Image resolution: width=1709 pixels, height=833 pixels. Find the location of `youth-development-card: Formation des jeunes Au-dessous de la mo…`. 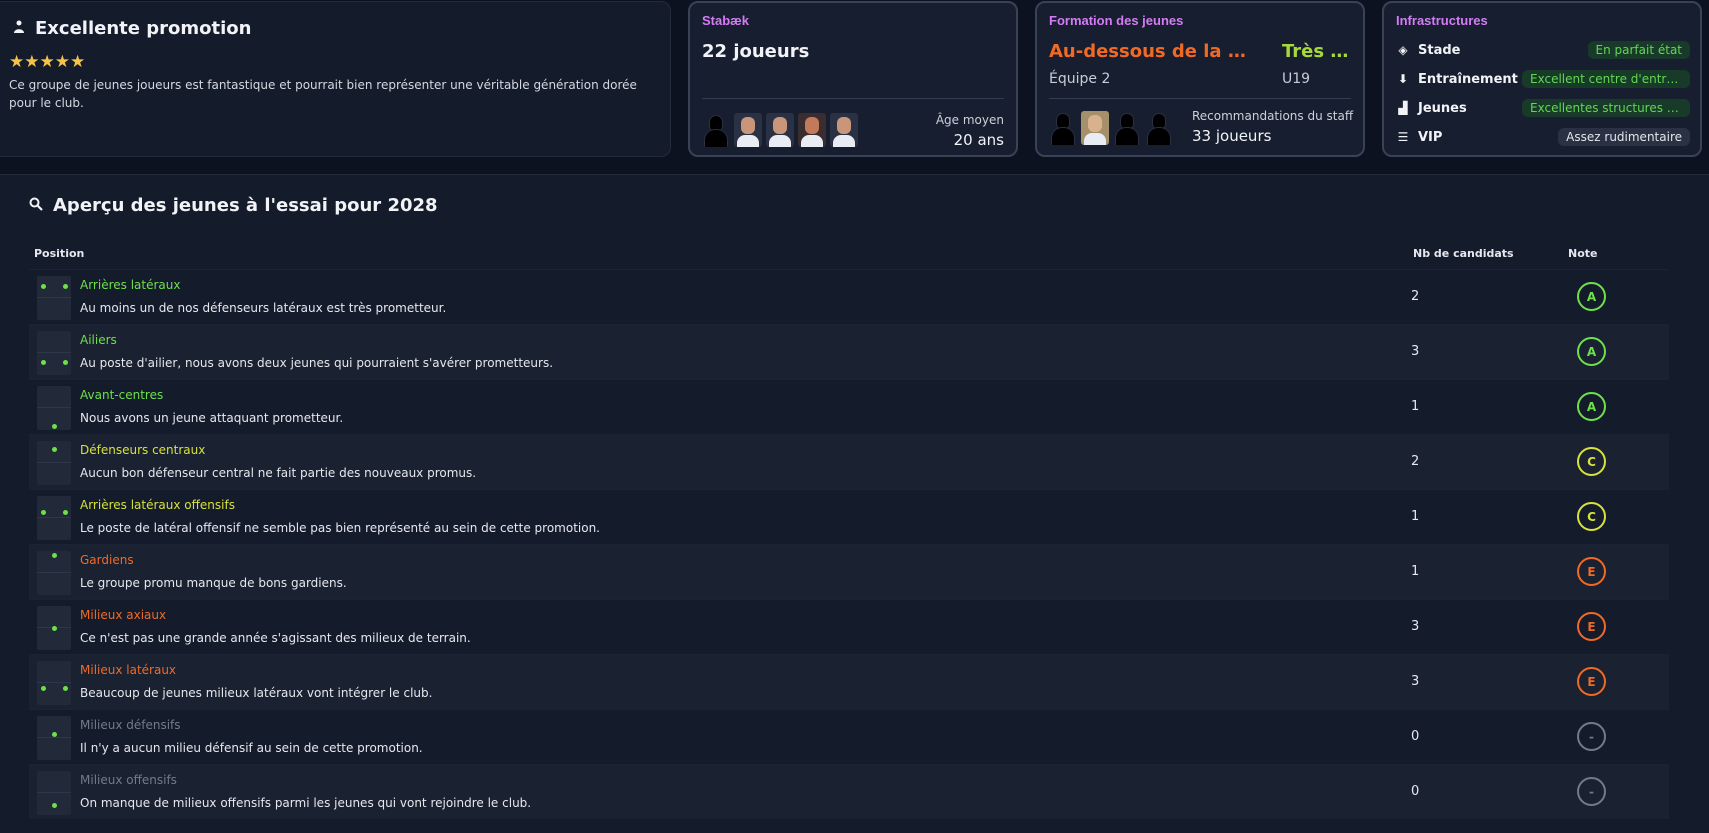

youth-development-card: Formation des jeunes Au-dessous de la mo… is located at coordinates (1200, 79).